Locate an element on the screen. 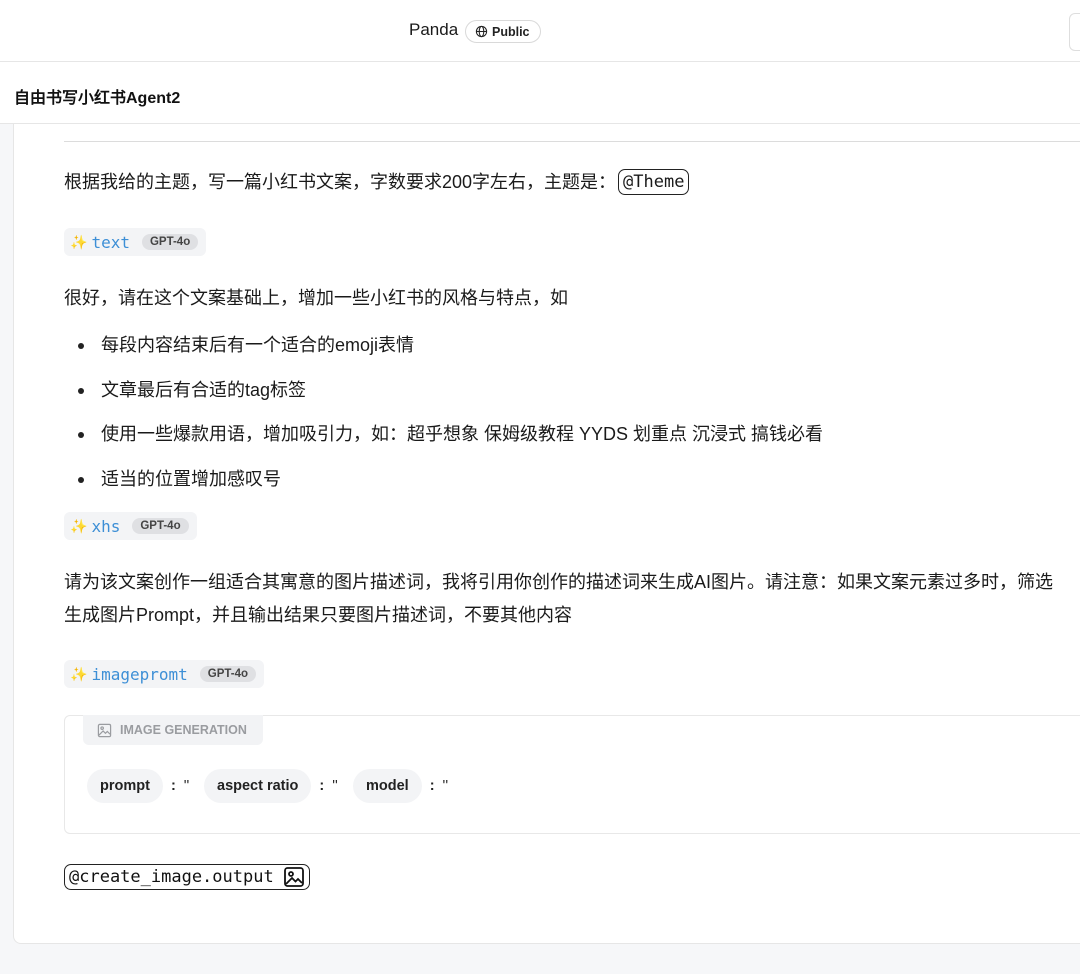  llm-block-chip: ✨ xhs GPT-4o is located at coordinates (130, 526).